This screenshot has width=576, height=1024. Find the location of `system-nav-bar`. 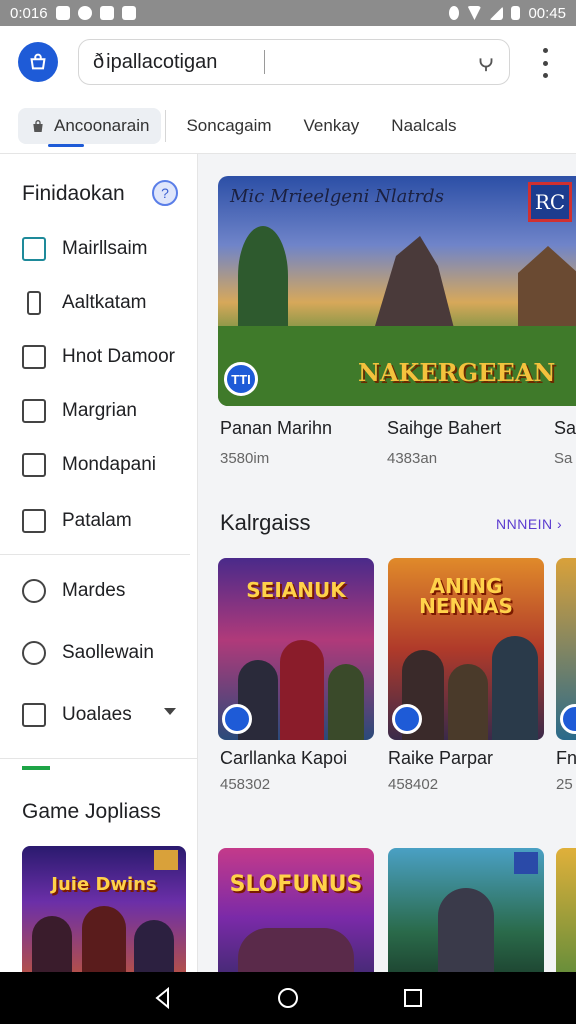

system-nav-bar is located at coordinates (288, 998).